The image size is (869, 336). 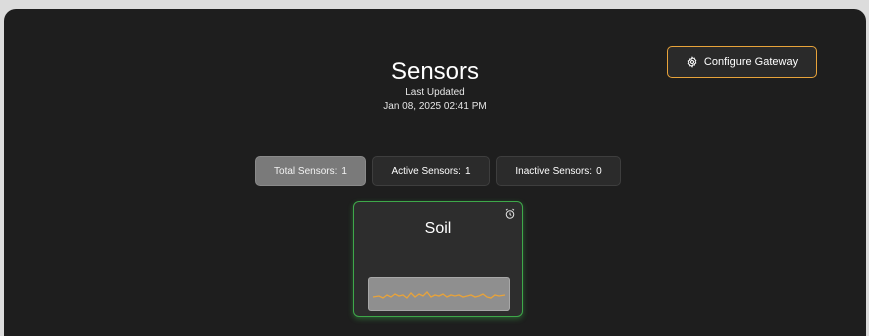 What do you see at coordinates (438, 228) in the screenshot?
I see `sensor-name: Soil` at bounding box center [438, 228].